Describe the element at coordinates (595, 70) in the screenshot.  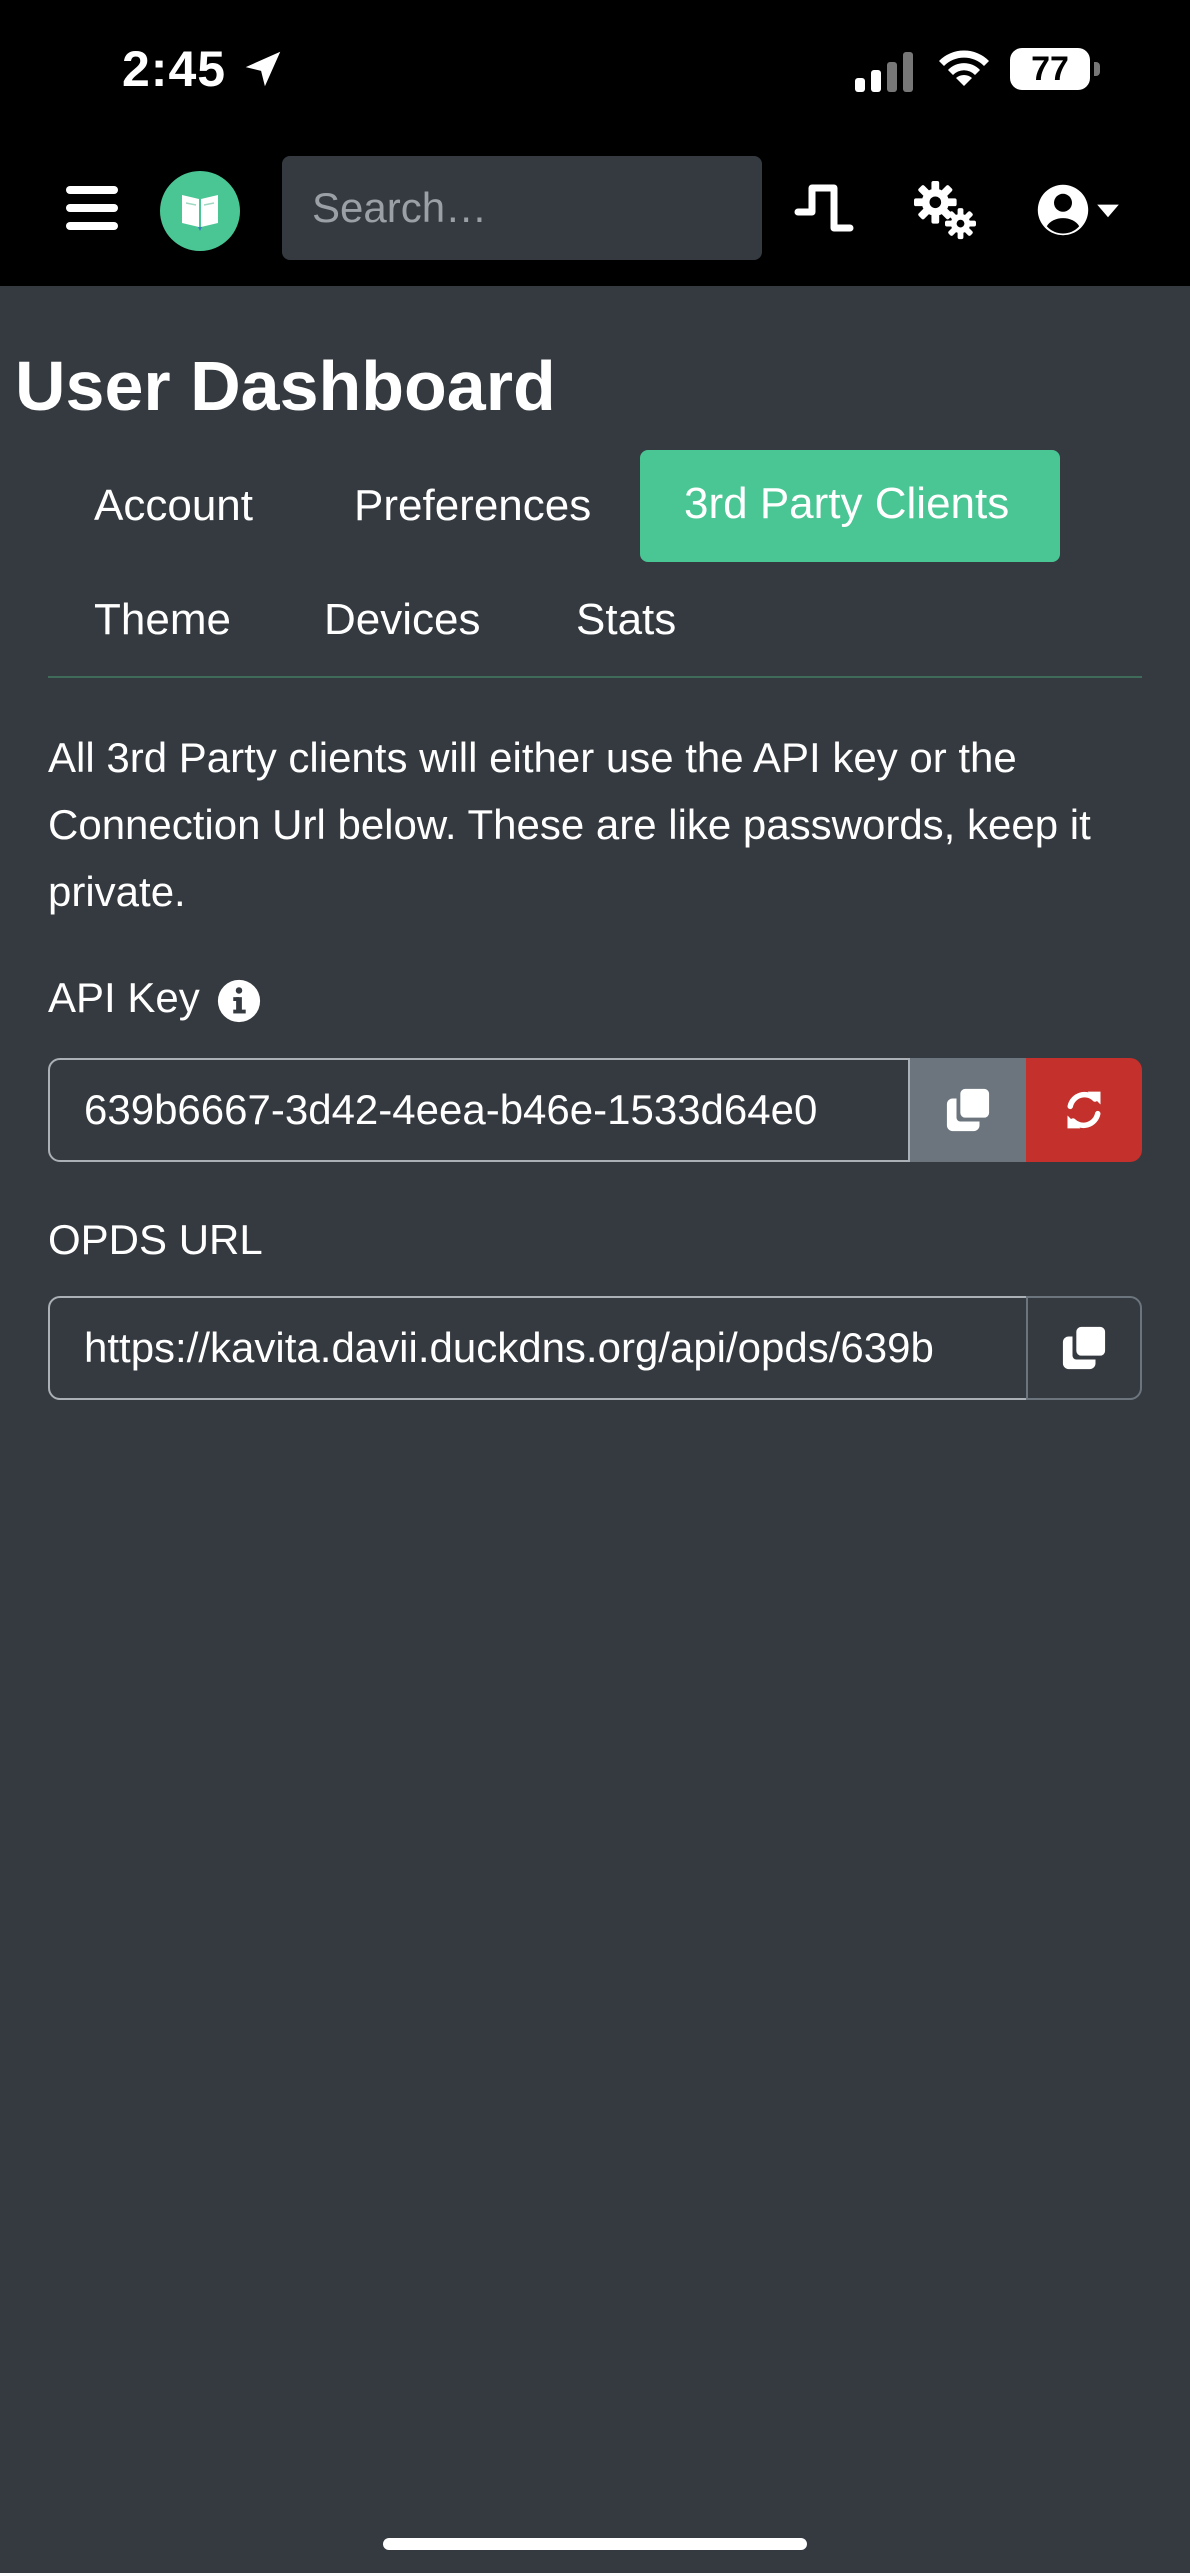
I see `status-bar: 2:45 77` at that location.